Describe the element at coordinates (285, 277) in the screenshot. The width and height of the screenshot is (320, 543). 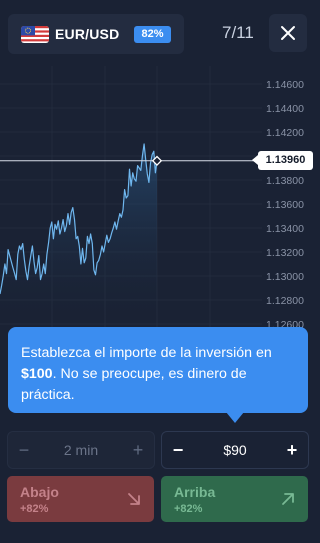
I see `y-tick-label: 1.13000` at that location.